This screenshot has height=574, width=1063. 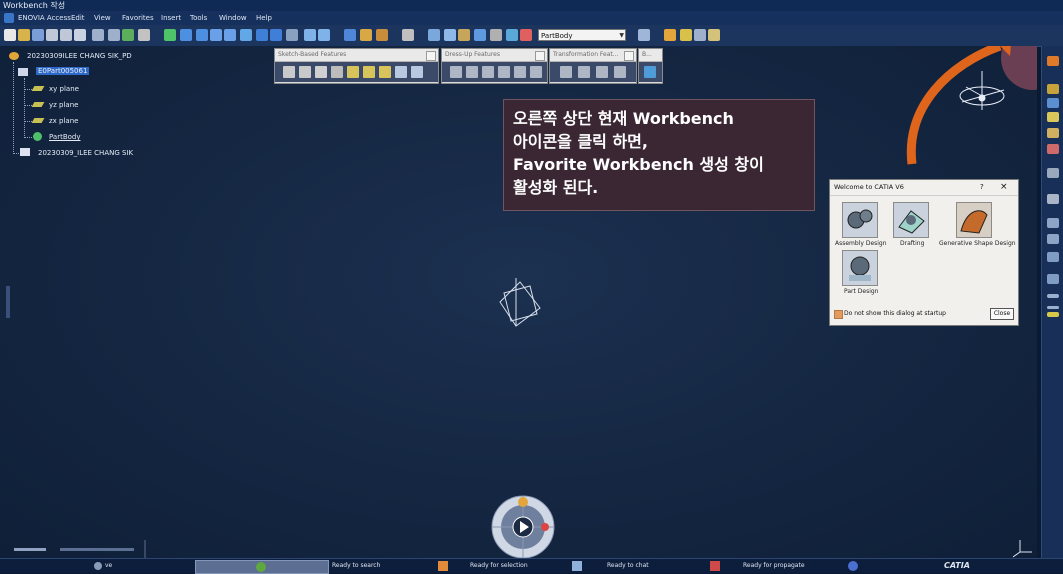 I want to click on generative-shape-design-button, so click(x=974, y=220).